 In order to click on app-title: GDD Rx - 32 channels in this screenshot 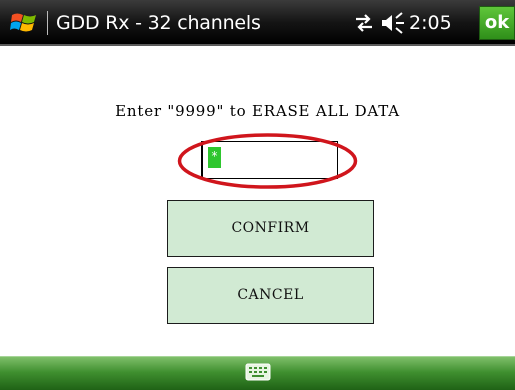, I will do `click(158, 23)`.